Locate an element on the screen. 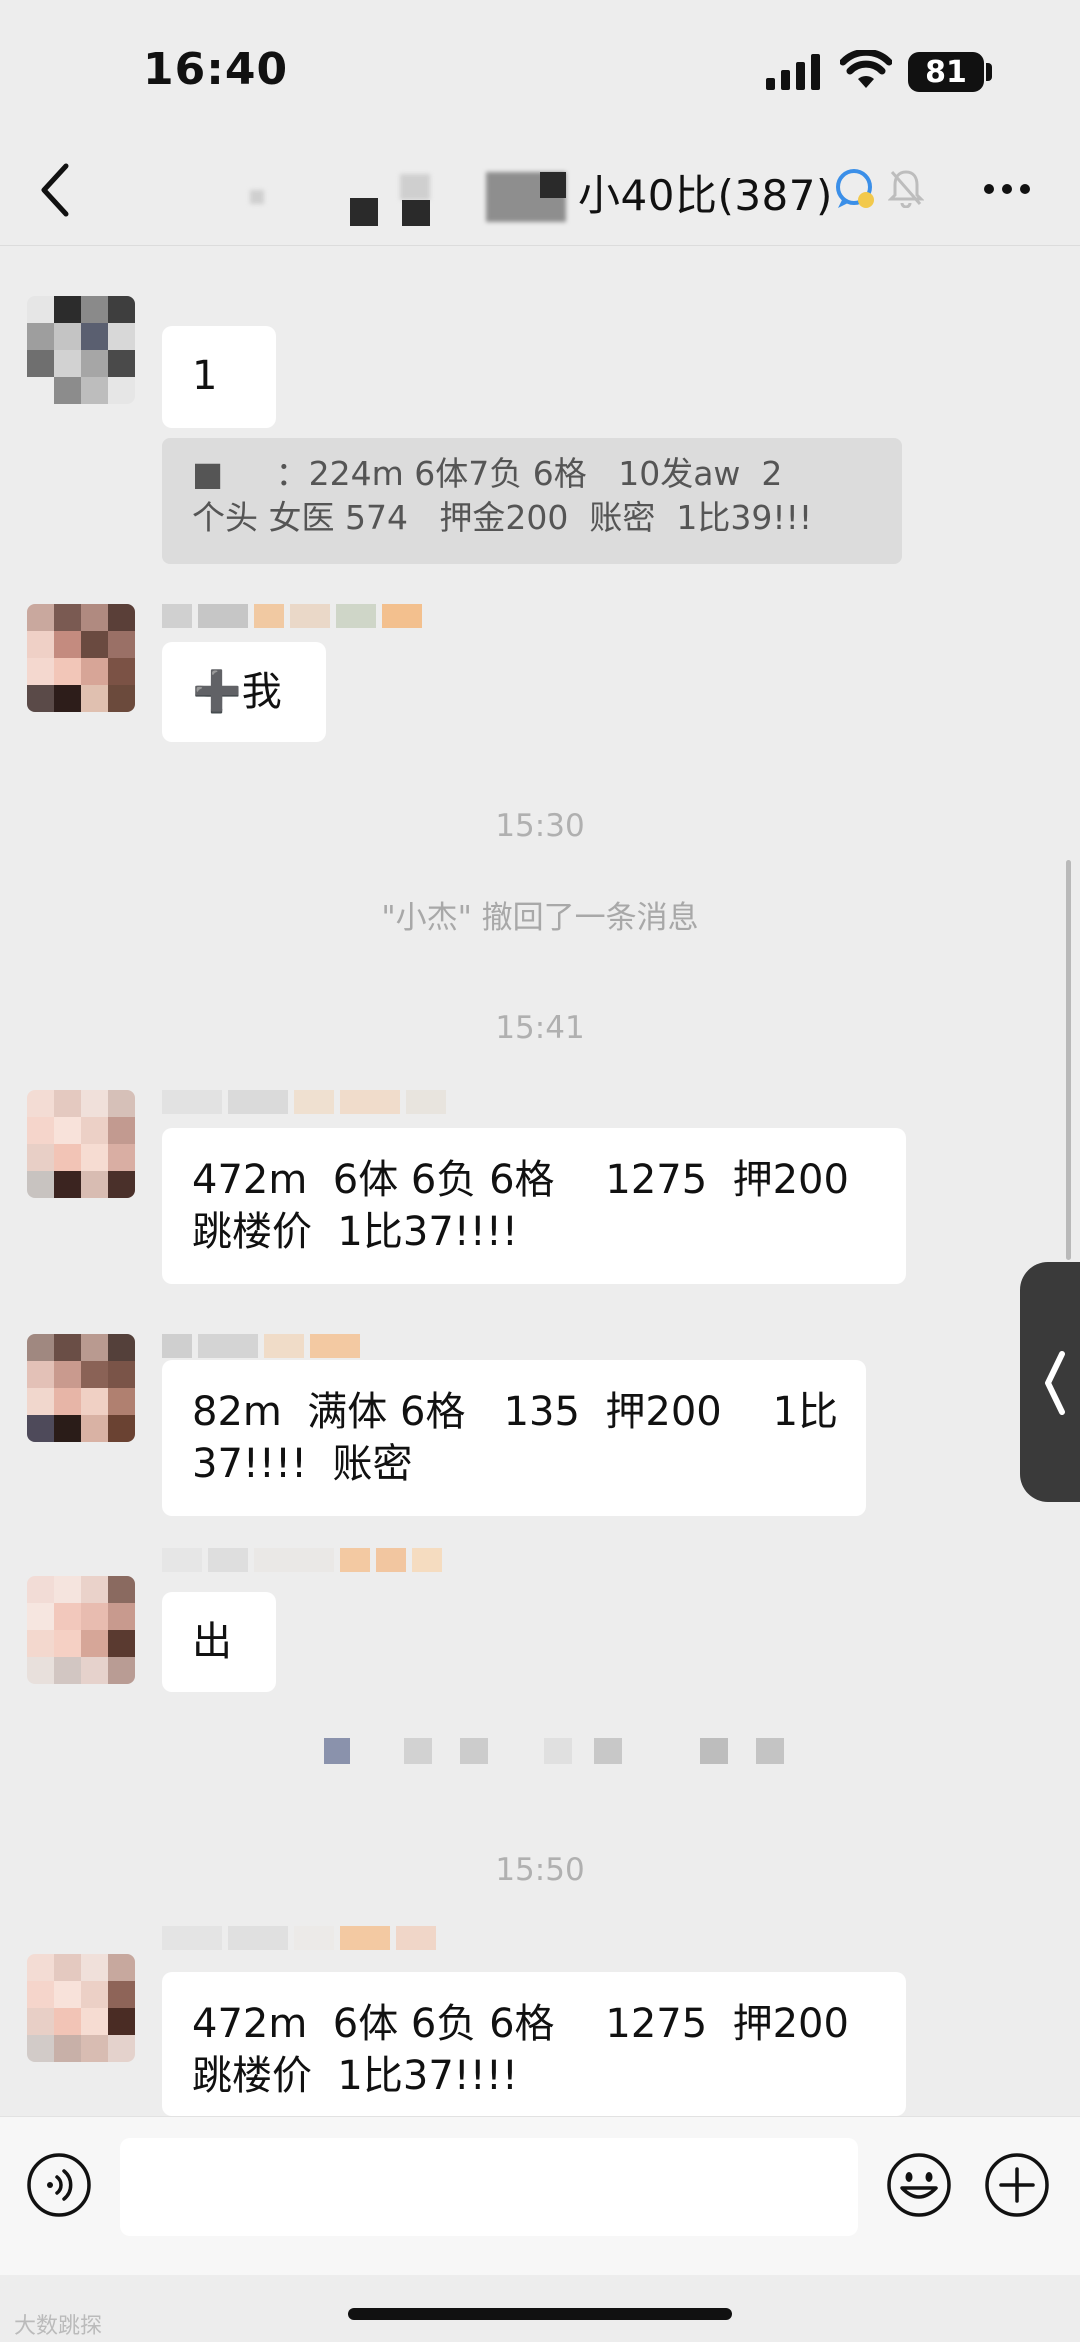 Image resolution: width=1080 pixels, height=2342 pixels. message-bubble: ➕我 is located at coordinates (244, 692).